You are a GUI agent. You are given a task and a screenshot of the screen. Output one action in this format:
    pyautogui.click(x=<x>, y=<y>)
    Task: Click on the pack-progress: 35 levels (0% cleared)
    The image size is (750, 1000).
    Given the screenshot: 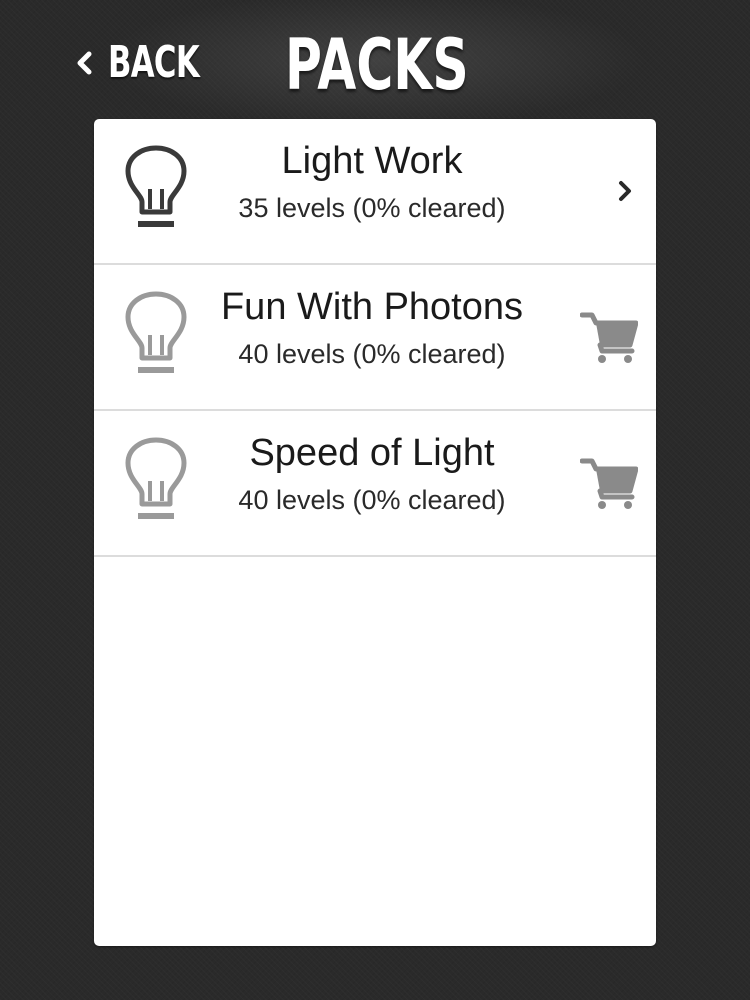 What is the action you would take?
    pyautogui.click(x=372, y=208)
    